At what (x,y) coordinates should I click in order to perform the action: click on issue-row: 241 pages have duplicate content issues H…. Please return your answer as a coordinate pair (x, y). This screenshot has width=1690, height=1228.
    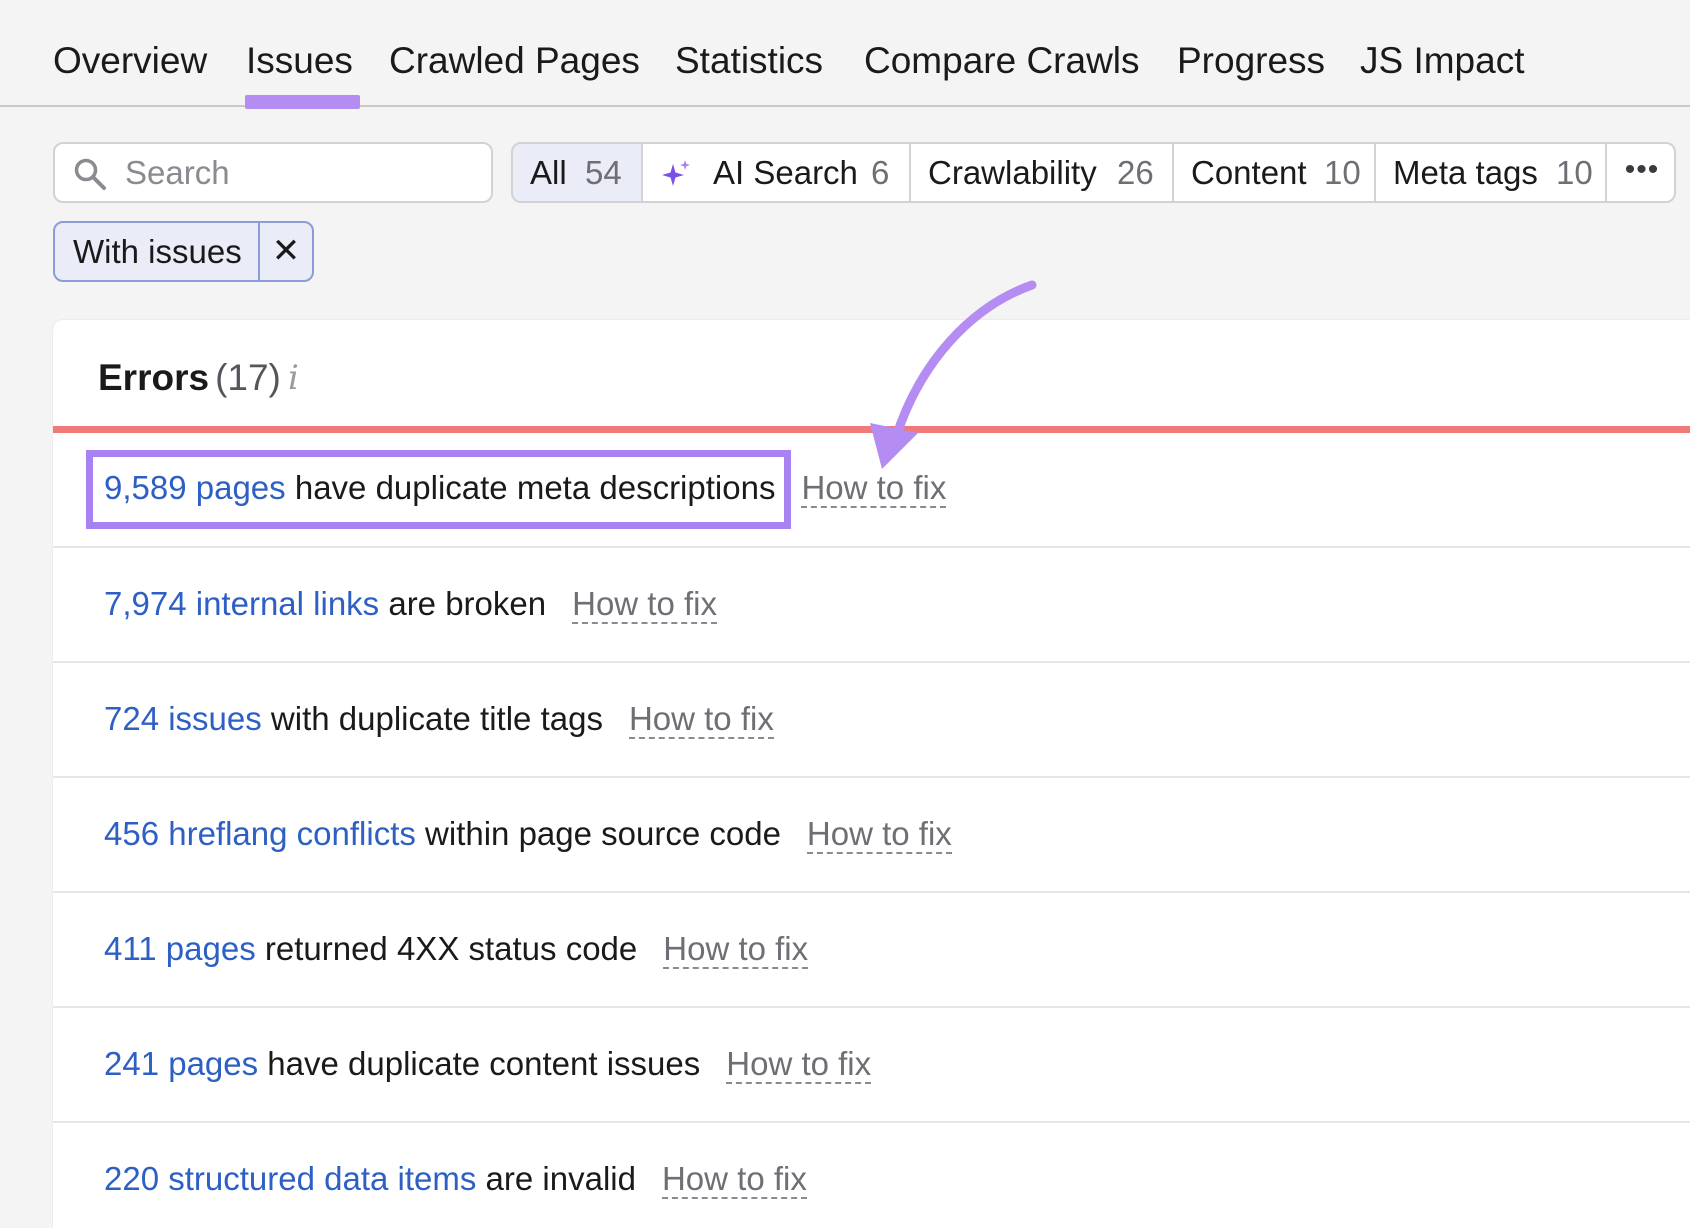
    Looking at the image, I should click on (871, 1065).